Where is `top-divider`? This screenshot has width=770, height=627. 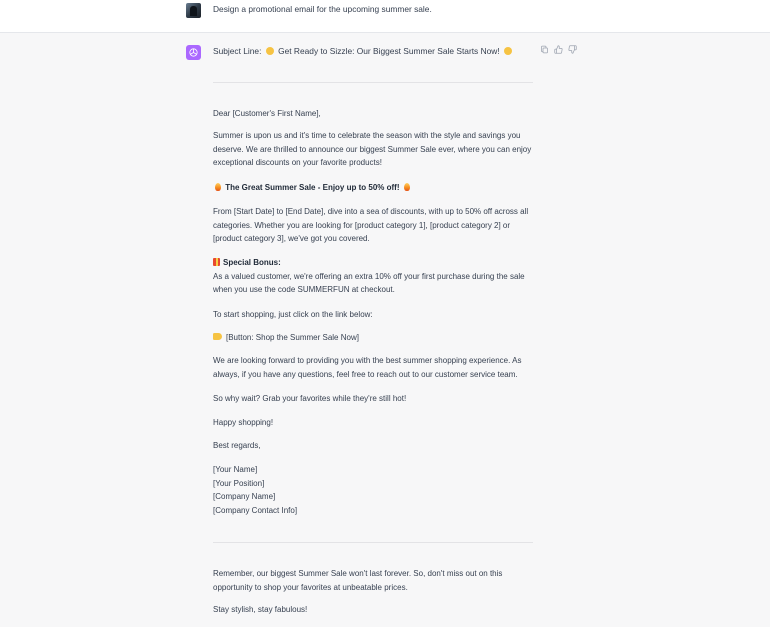
top-divider is located at coordinates (373, 82).